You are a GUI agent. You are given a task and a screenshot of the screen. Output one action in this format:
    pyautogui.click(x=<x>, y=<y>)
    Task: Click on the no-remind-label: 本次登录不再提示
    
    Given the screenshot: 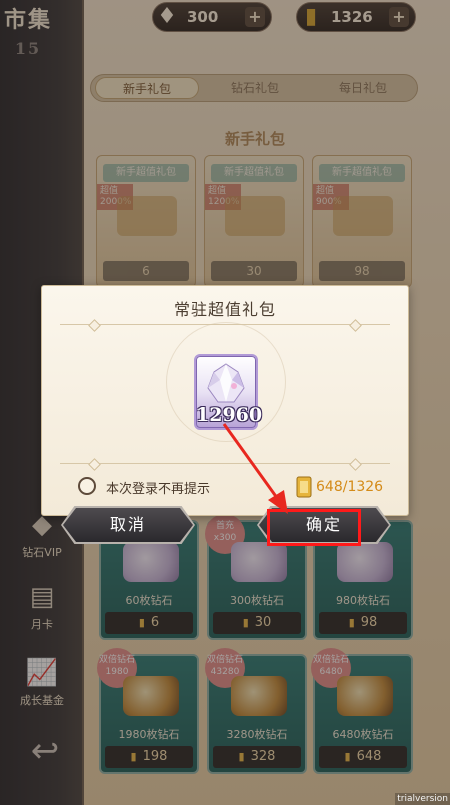 What is the action you would take?
    pyautogui.click(x=158, y=489)
    